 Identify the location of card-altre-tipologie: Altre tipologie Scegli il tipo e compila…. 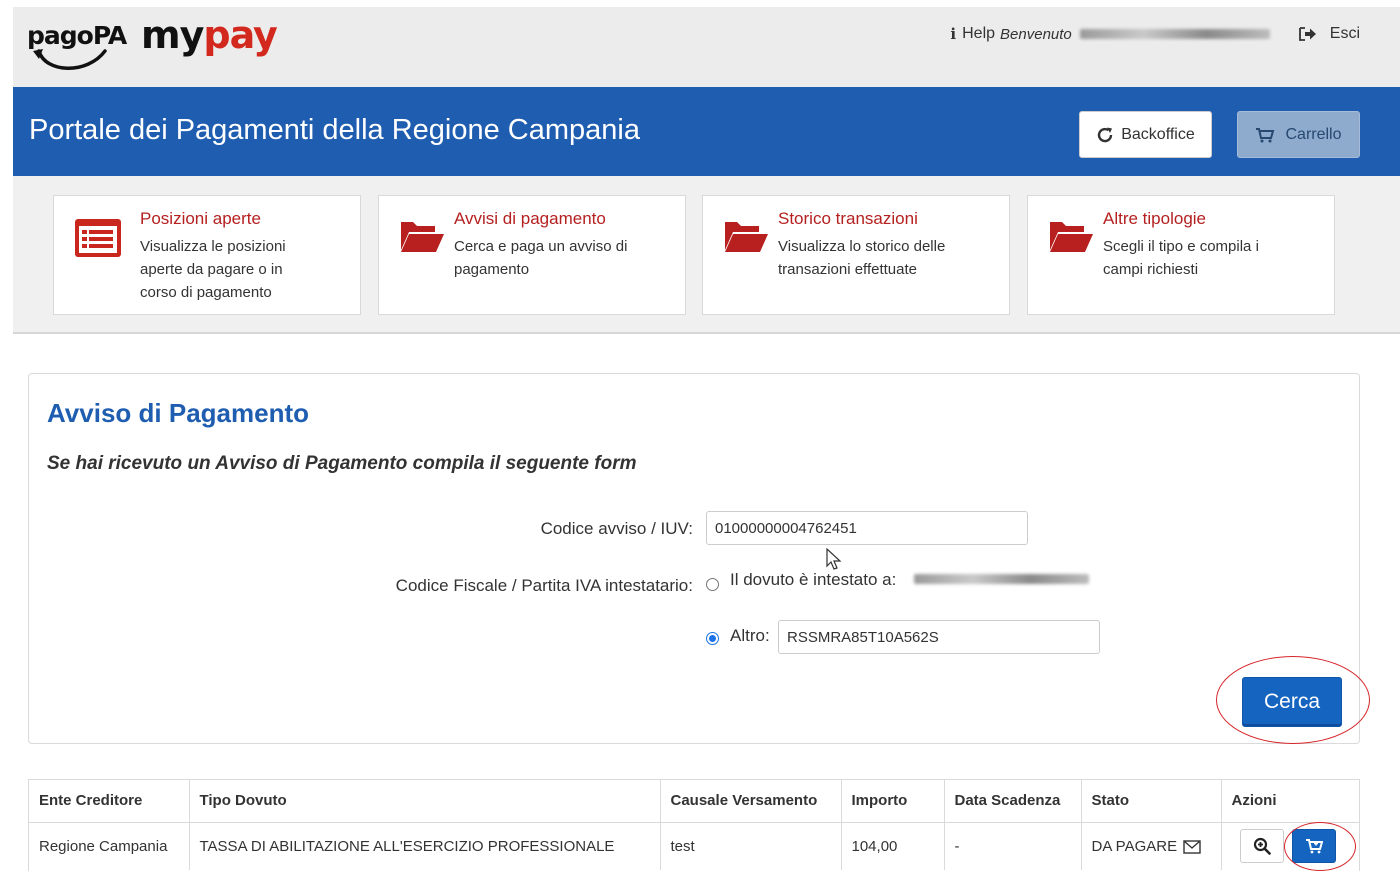
(1181, 255).